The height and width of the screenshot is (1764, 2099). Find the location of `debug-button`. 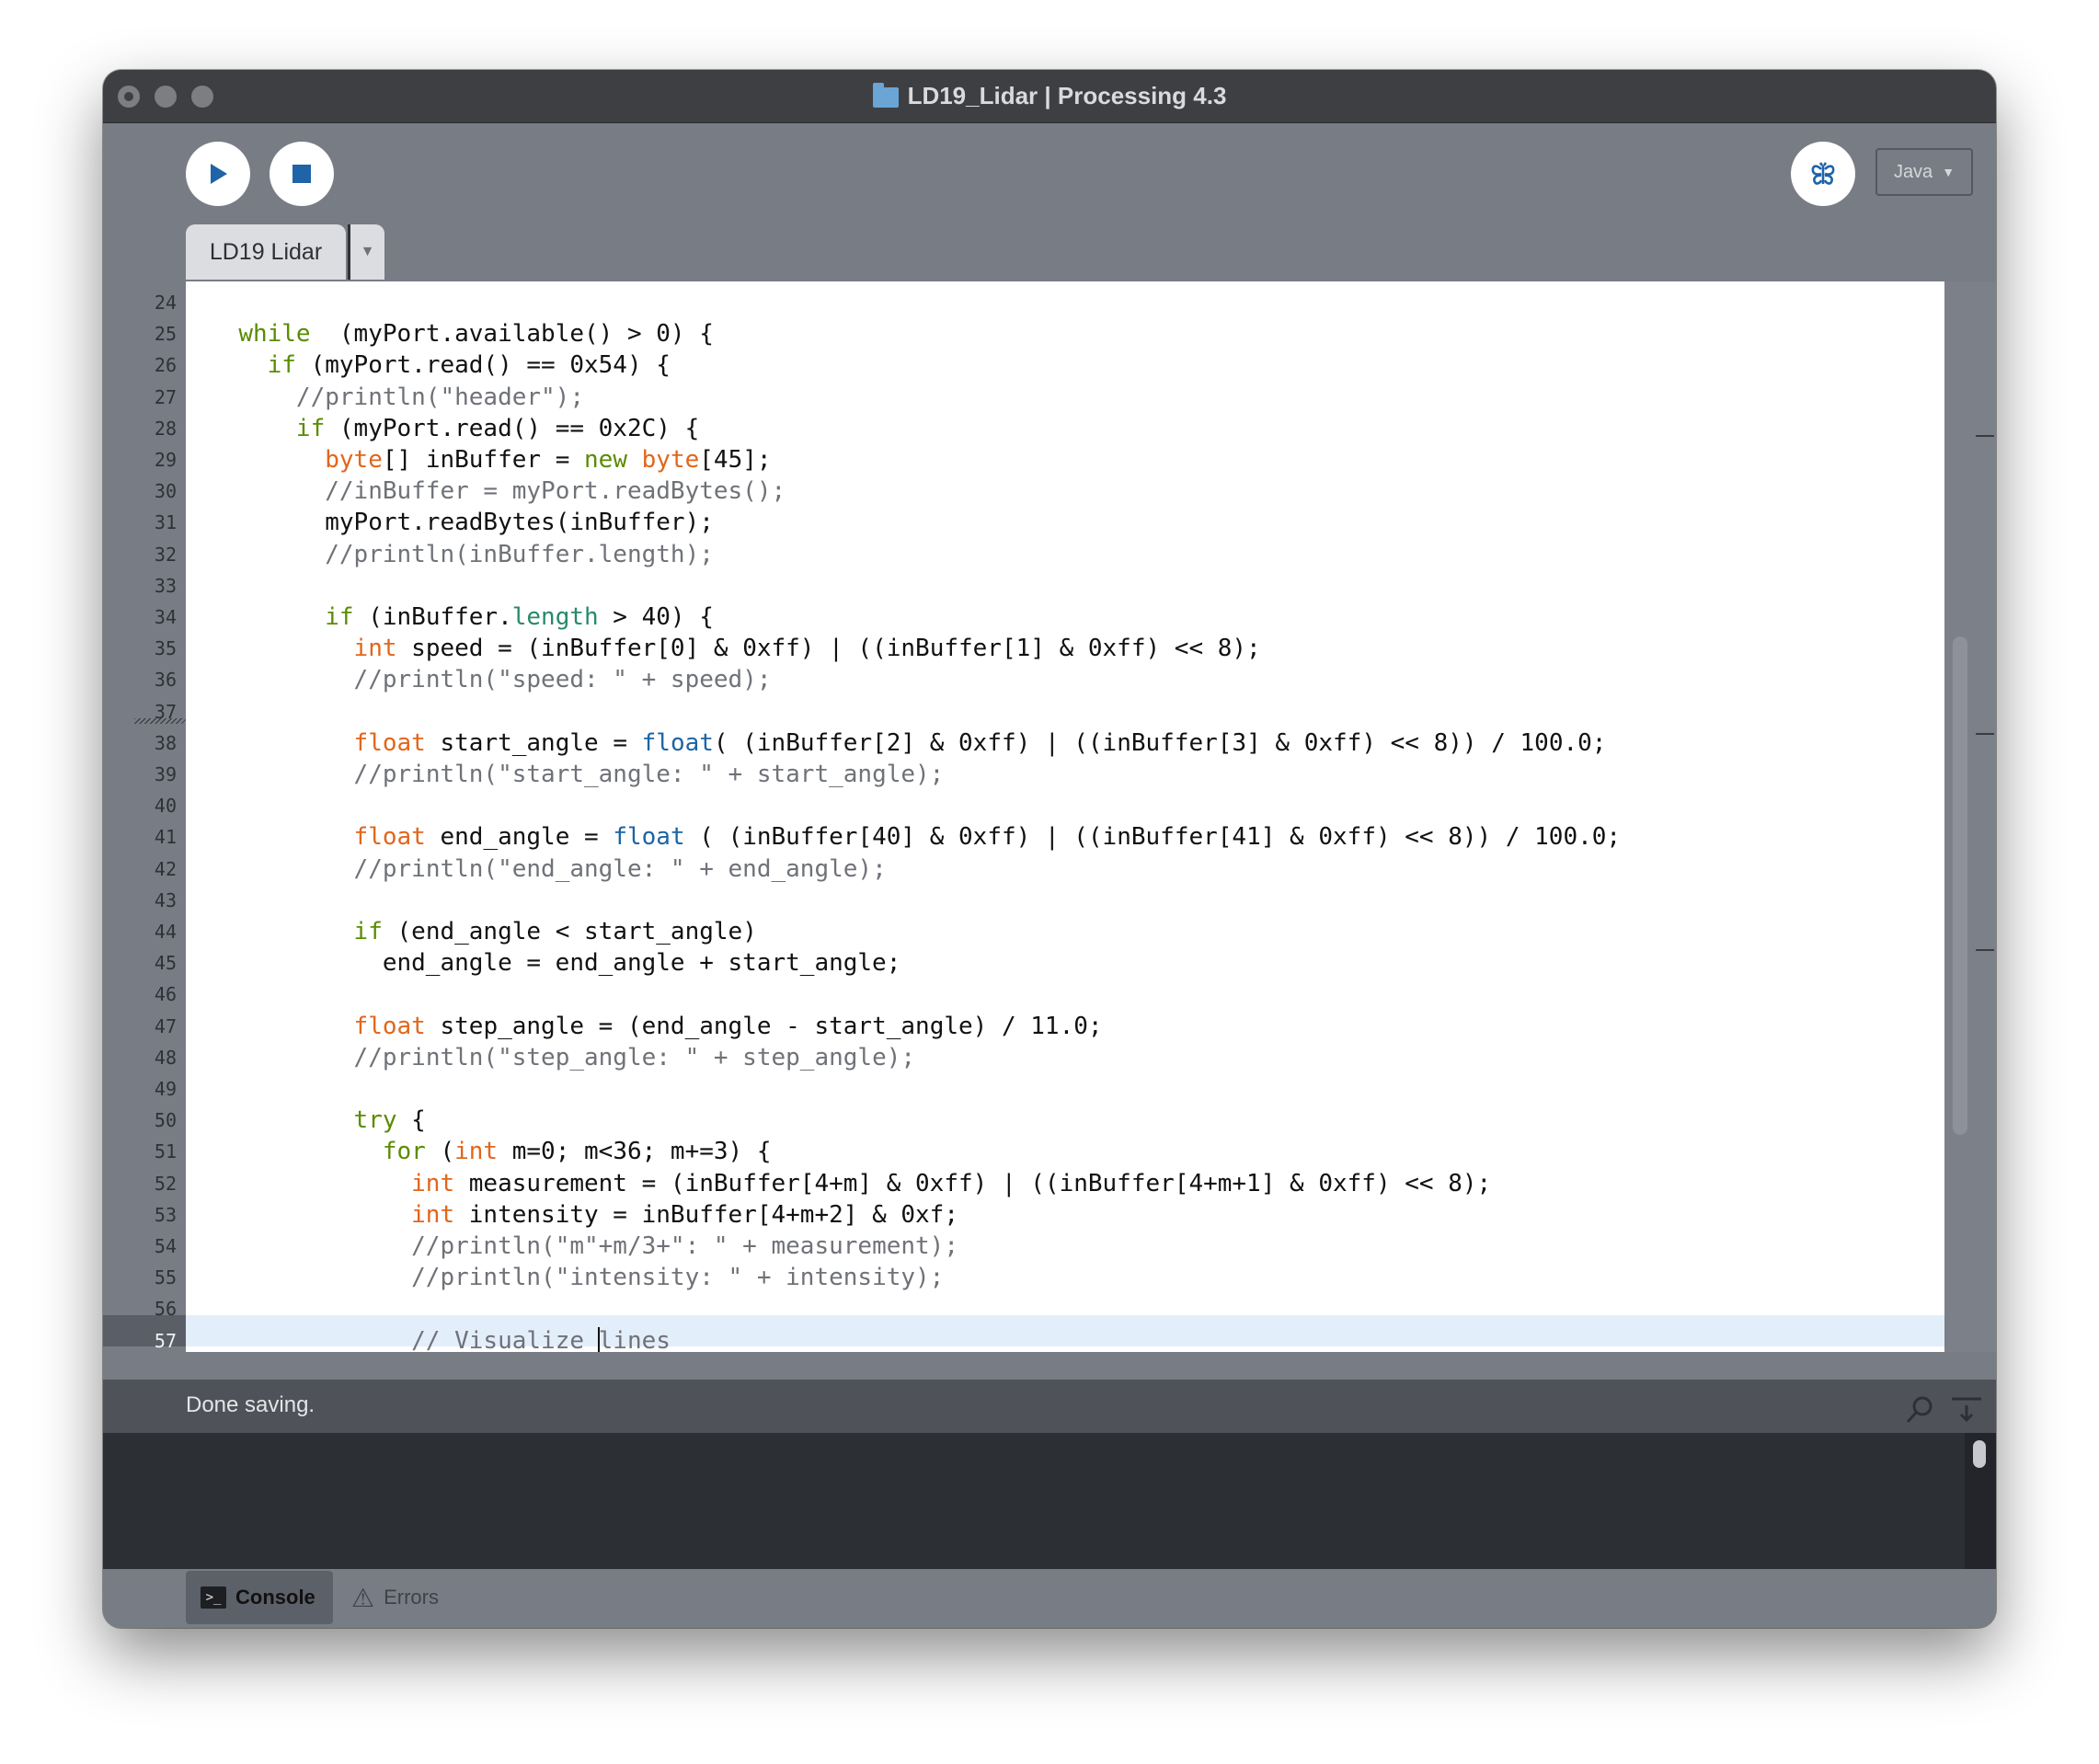

debug-button is located at coordinates (1823, 174).